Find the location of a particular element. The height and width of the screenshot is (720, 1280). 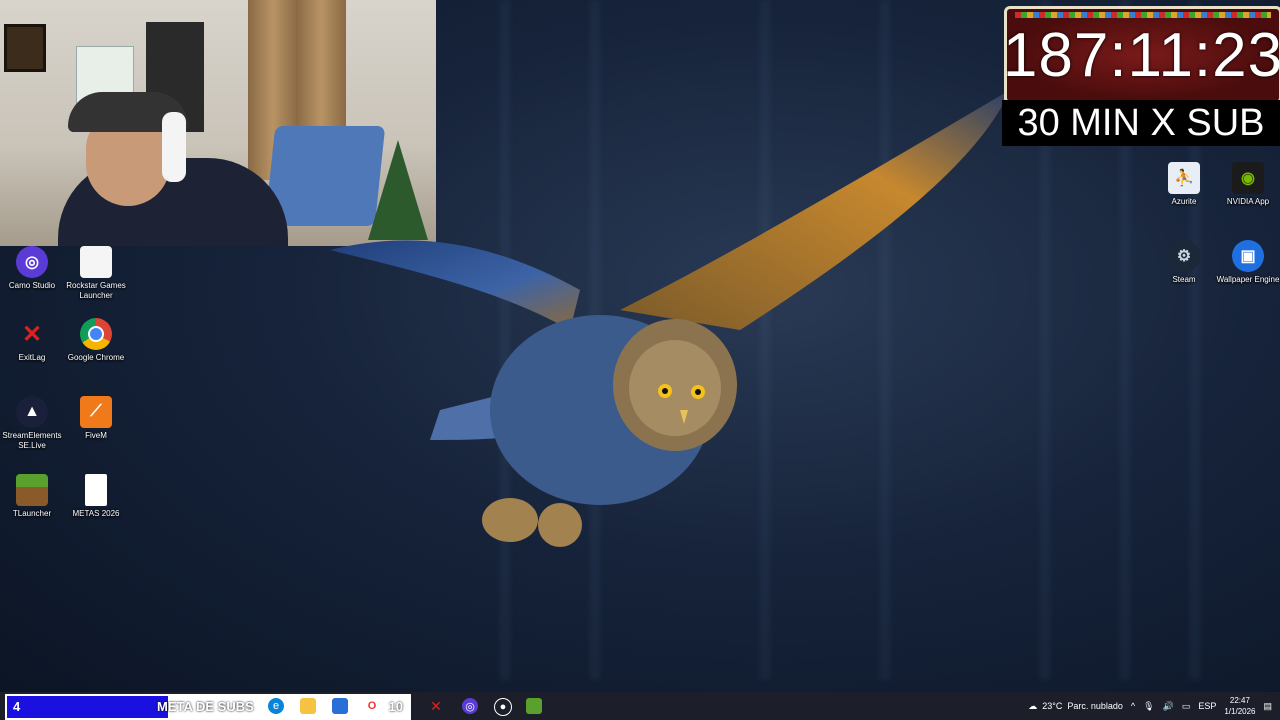

owl-right-foot is located at coordinates (560, 525).